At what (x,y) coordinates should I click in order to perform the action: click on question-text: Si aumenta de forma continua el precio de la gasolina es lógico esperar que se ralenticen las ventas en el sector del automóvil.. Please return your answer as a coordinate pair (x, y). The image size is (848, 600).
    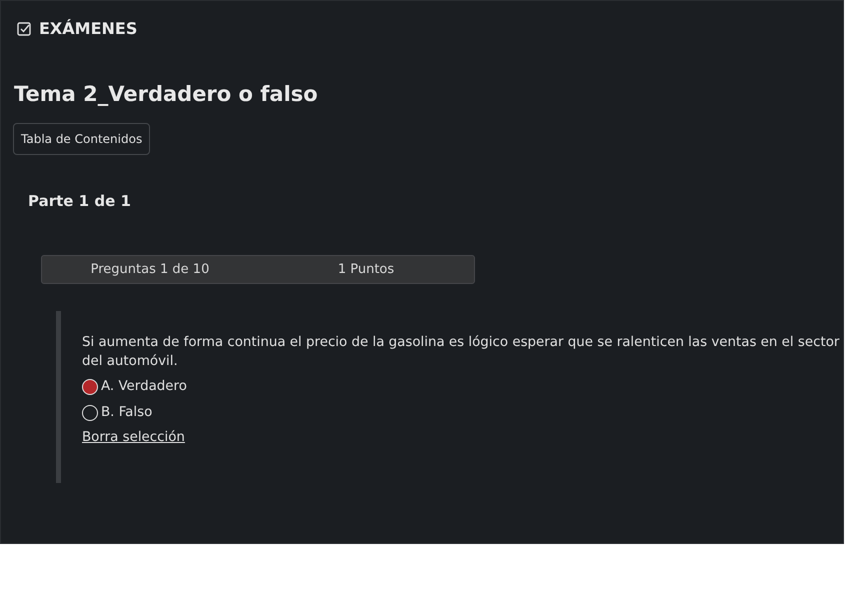
    Looking at the image, I should click on (461, 352).